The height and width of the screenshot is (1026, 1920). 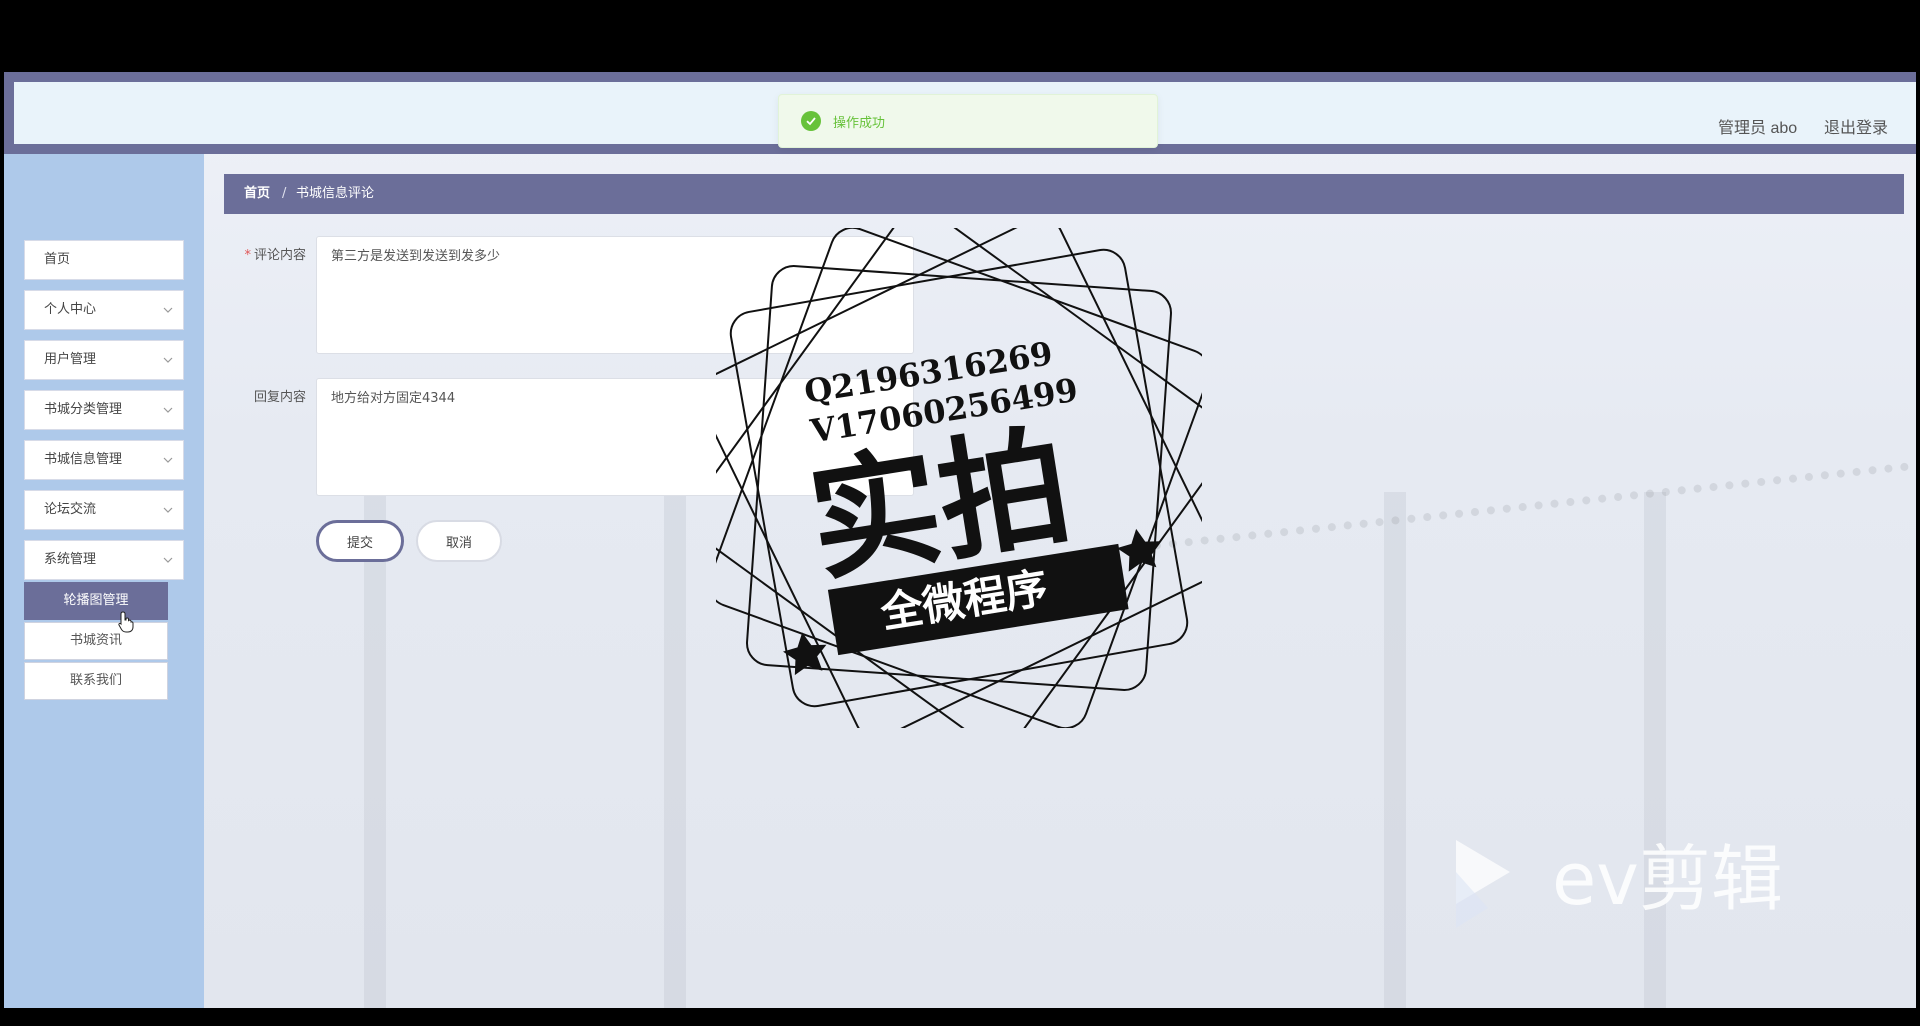 I want to click on reply-label: 回复内容, so click(x=265, y=395).